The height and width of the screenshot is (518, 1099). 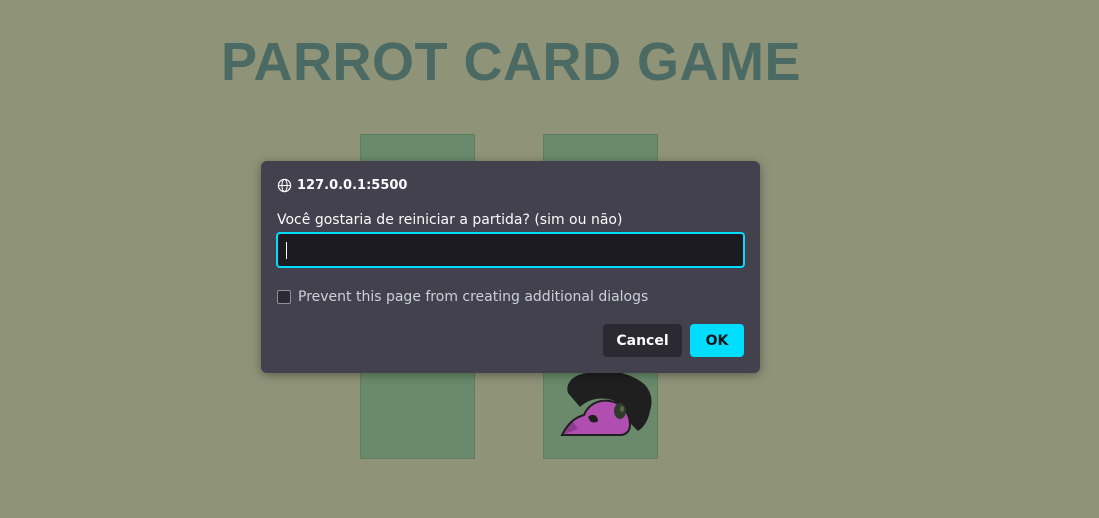 I want to click on cancel-button: Cancel, so click(x=642, y=340).